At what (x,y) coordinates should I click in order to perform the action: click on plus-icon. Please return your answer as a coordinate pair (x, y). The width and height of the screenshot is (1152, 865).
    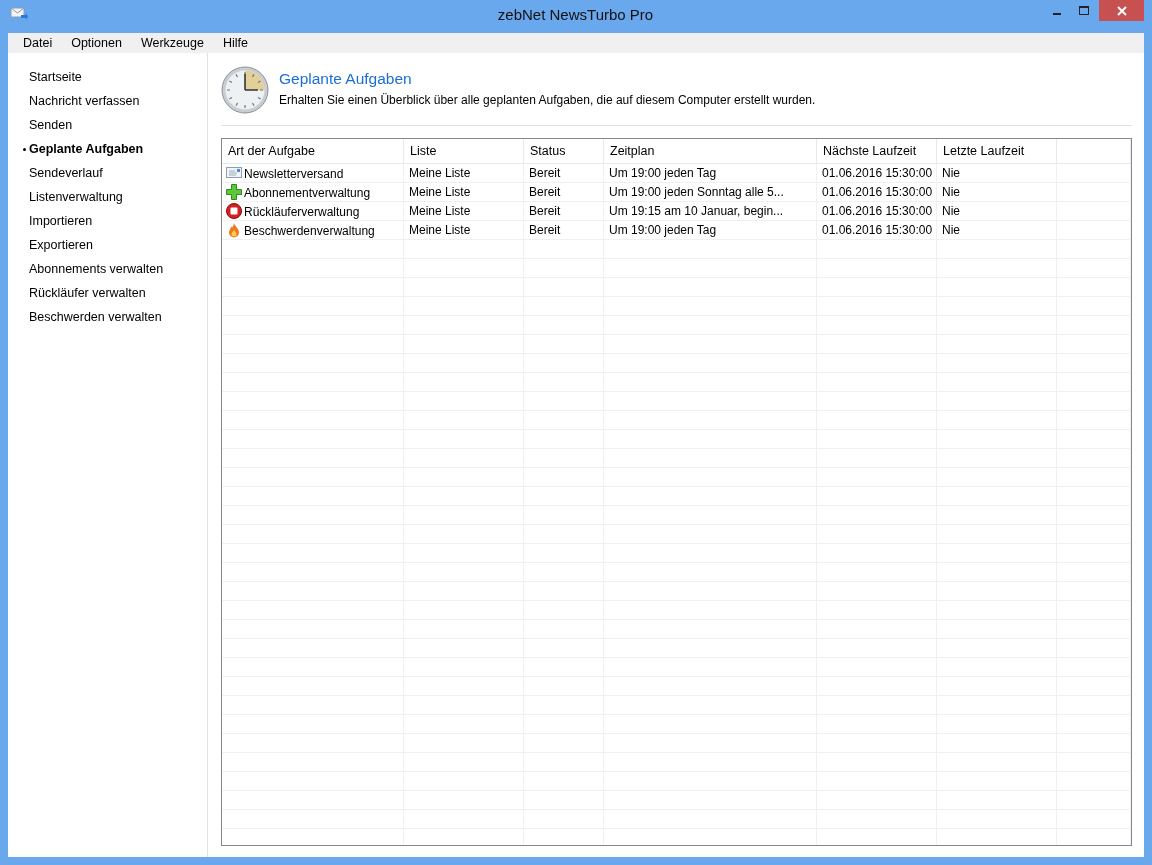
    Looking at the image, I should click on (234, 192).